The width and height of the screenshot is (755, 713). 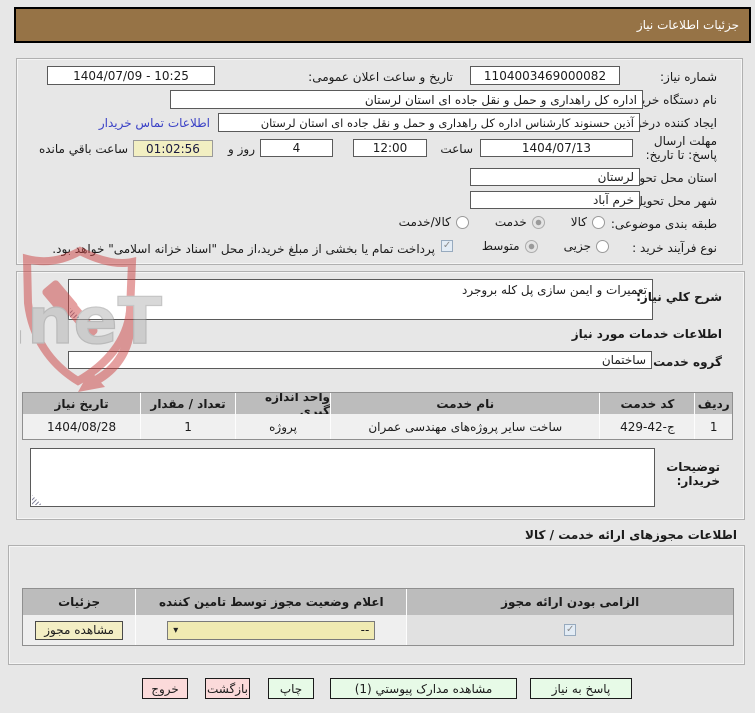 What do you see at coordinates (713, 426) in the screenshot?
I see `cell-row-number: 1` at bounding box center [713, 426].